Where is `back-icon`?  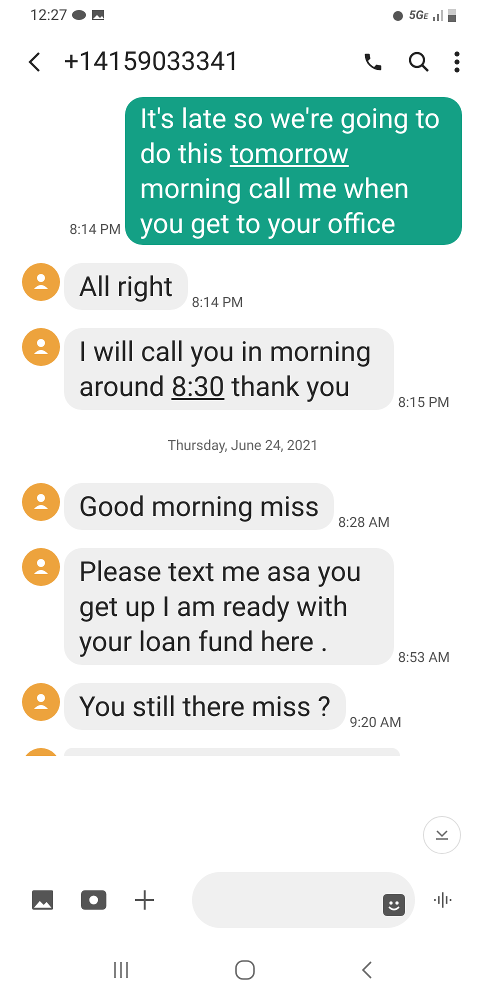
back-icon is located at coordinates (34, 62).